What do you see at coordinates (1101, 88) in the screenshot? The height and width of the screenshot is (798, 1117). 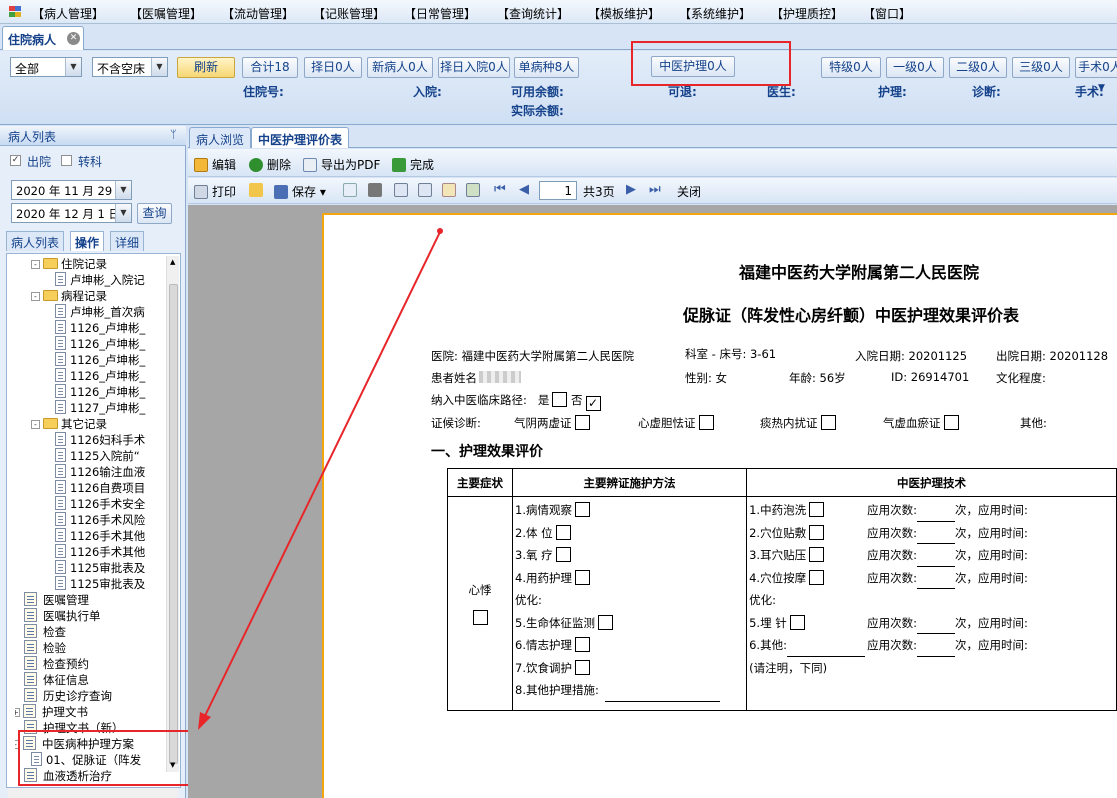 I see `expand-icon: ▼` at bounding box center [1101, 88].